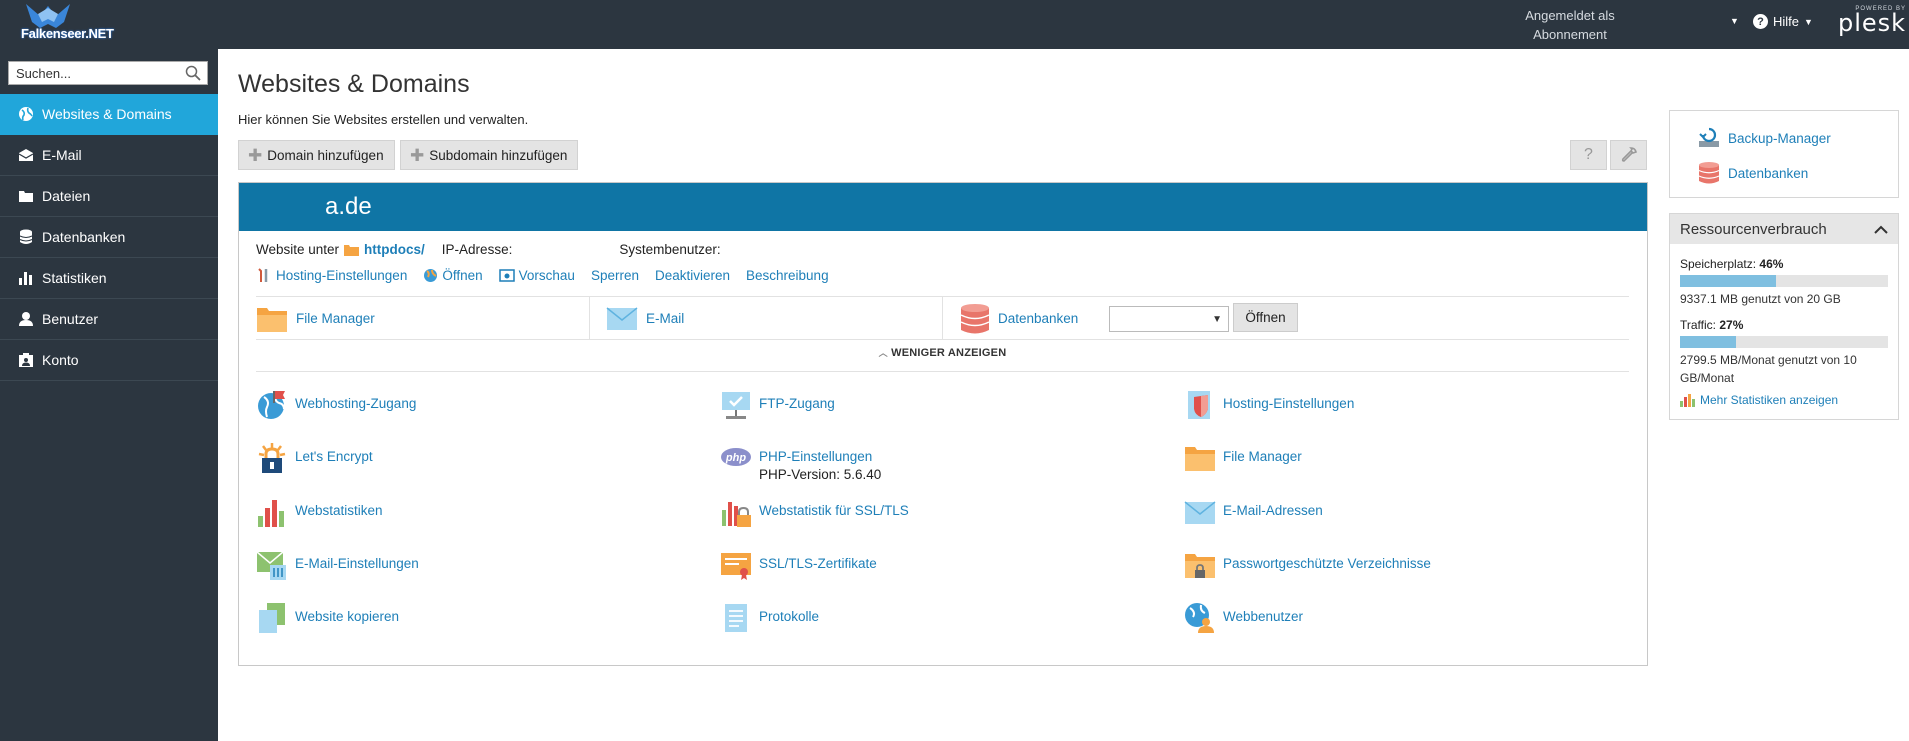 Image resolution: width=1909 pixels, height=741 pixels. I want to click on tool-label: Website kopieren, so click(347, 616).